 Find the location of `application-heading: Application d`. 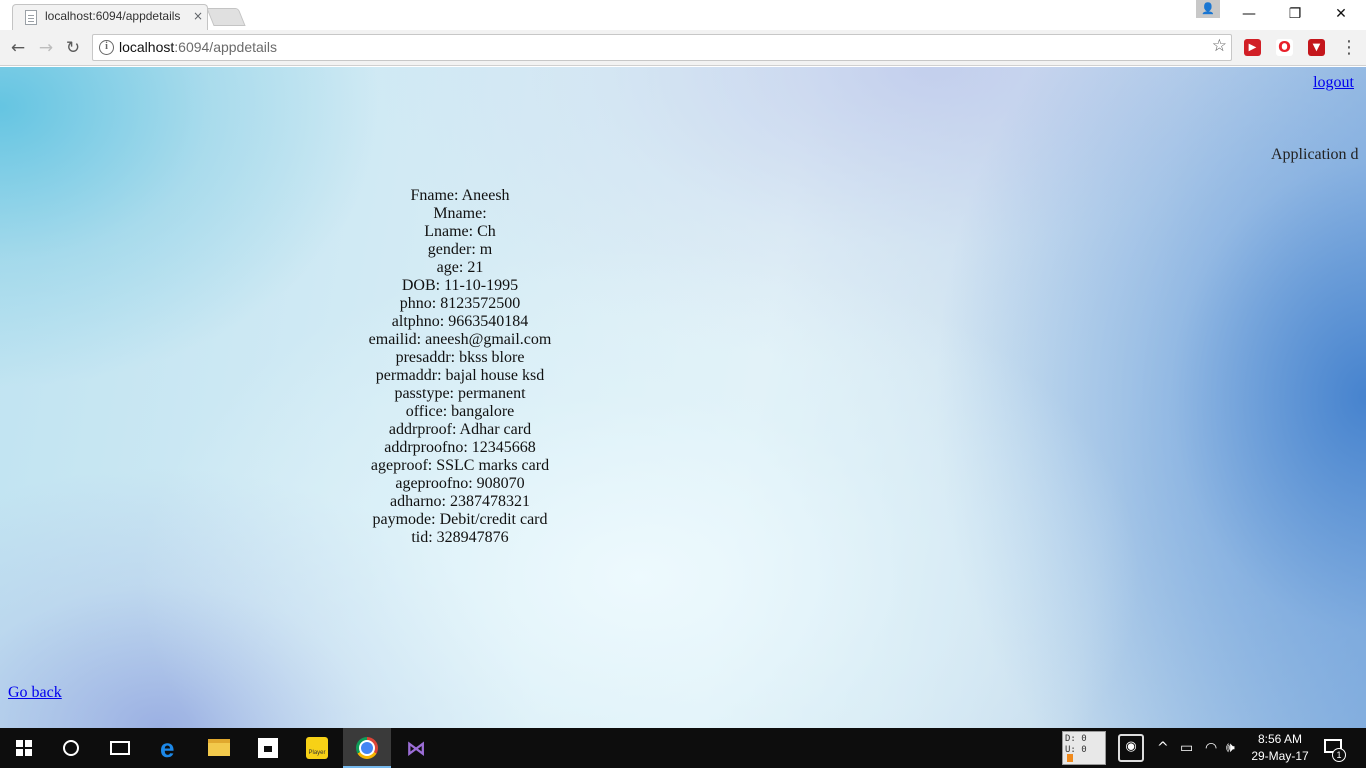

application-heading: Application d is located at coordinates (1315, 154).